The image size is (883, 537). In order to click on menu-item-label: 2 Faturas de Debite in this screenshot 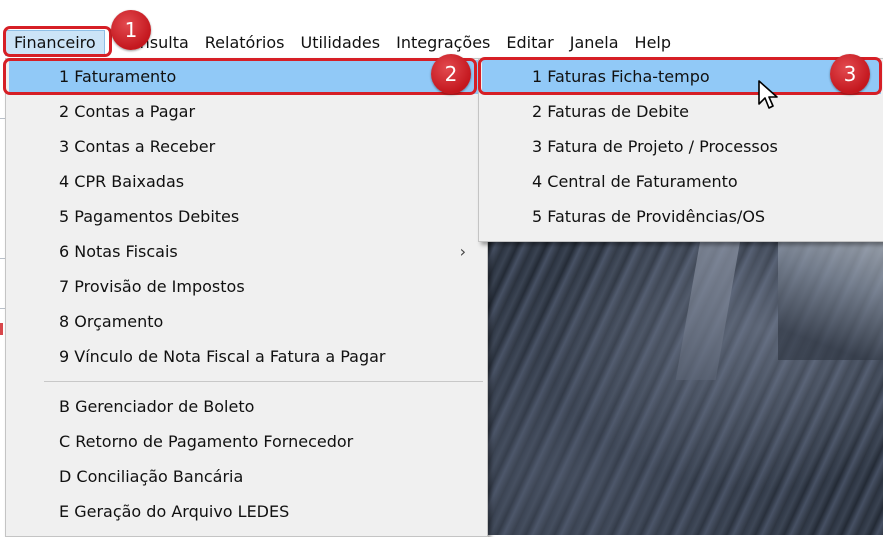, I will do `click(610, 111)`.